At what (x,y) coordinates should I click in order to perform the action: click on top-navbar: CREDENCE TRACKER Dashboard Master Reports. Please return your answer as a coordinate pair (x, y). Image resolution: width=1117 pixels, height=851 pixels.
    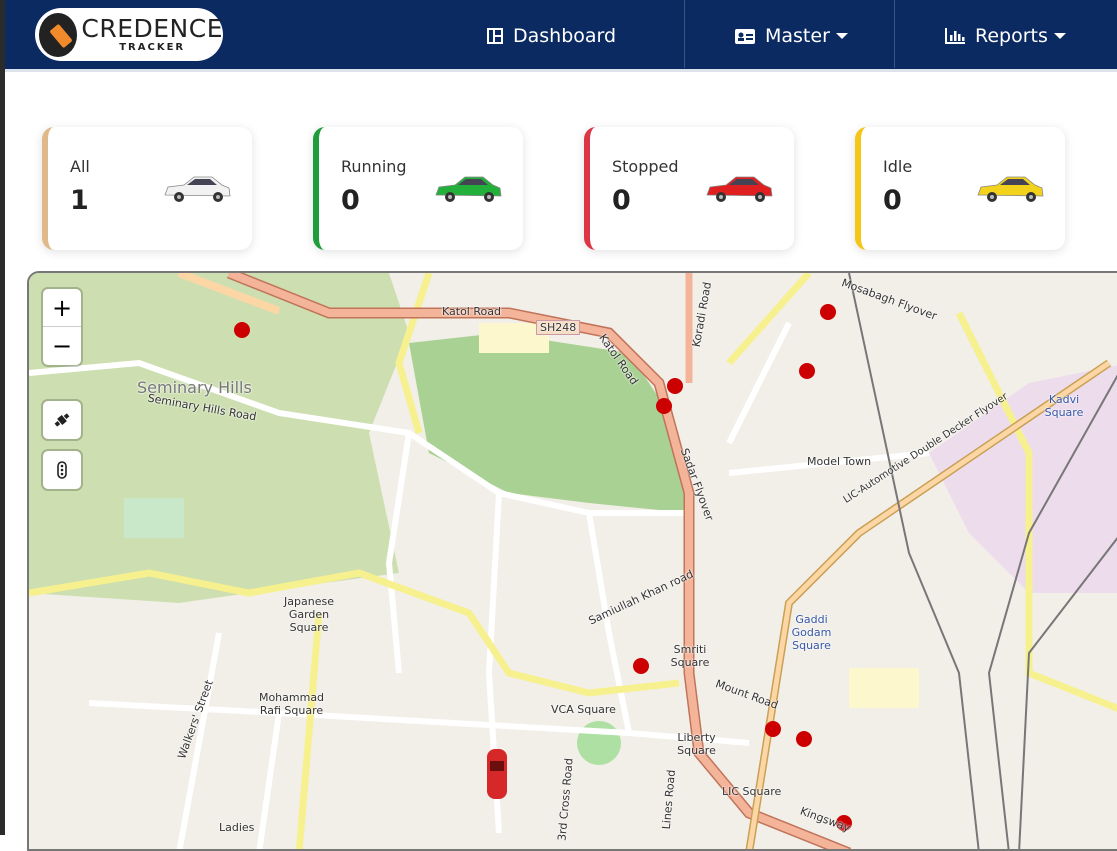
    Looking at the image, I should click on (561, 36).